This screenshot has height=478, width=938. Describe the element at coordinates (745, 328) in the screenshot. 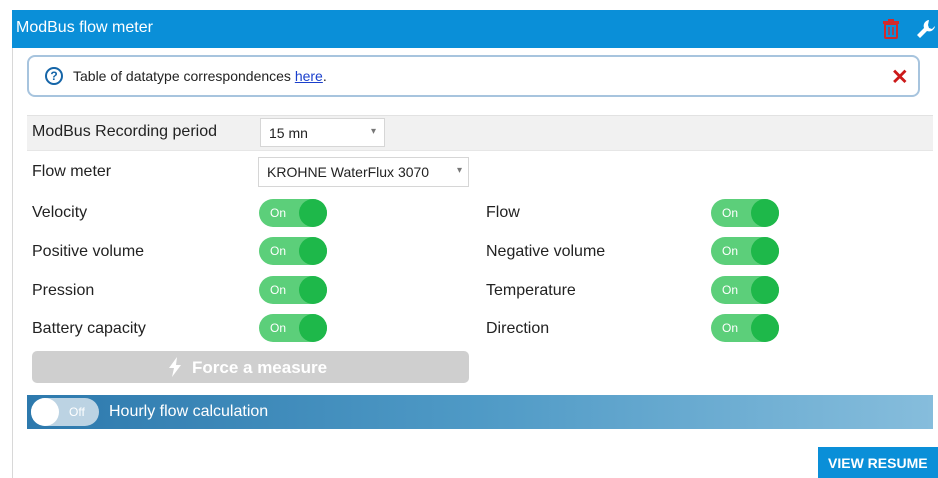

I see `direction-toggle: On` at that location.